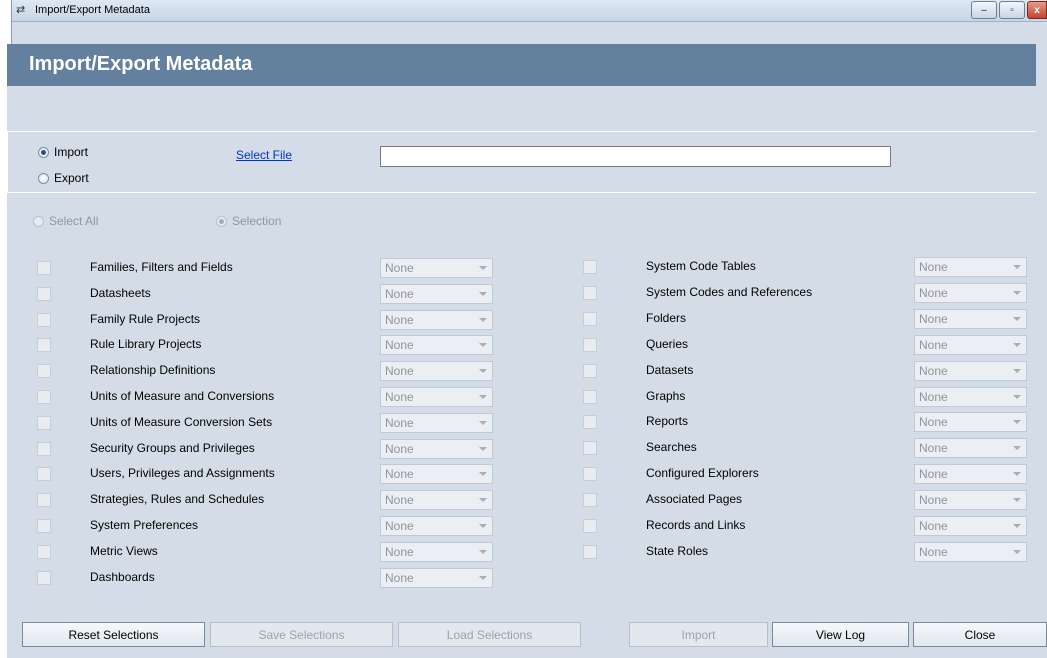  What do you see at coordinates (172, 447) in the screenshot?
I see `option-label: Security Groups and Privileges` at bounding box center [172, 447].